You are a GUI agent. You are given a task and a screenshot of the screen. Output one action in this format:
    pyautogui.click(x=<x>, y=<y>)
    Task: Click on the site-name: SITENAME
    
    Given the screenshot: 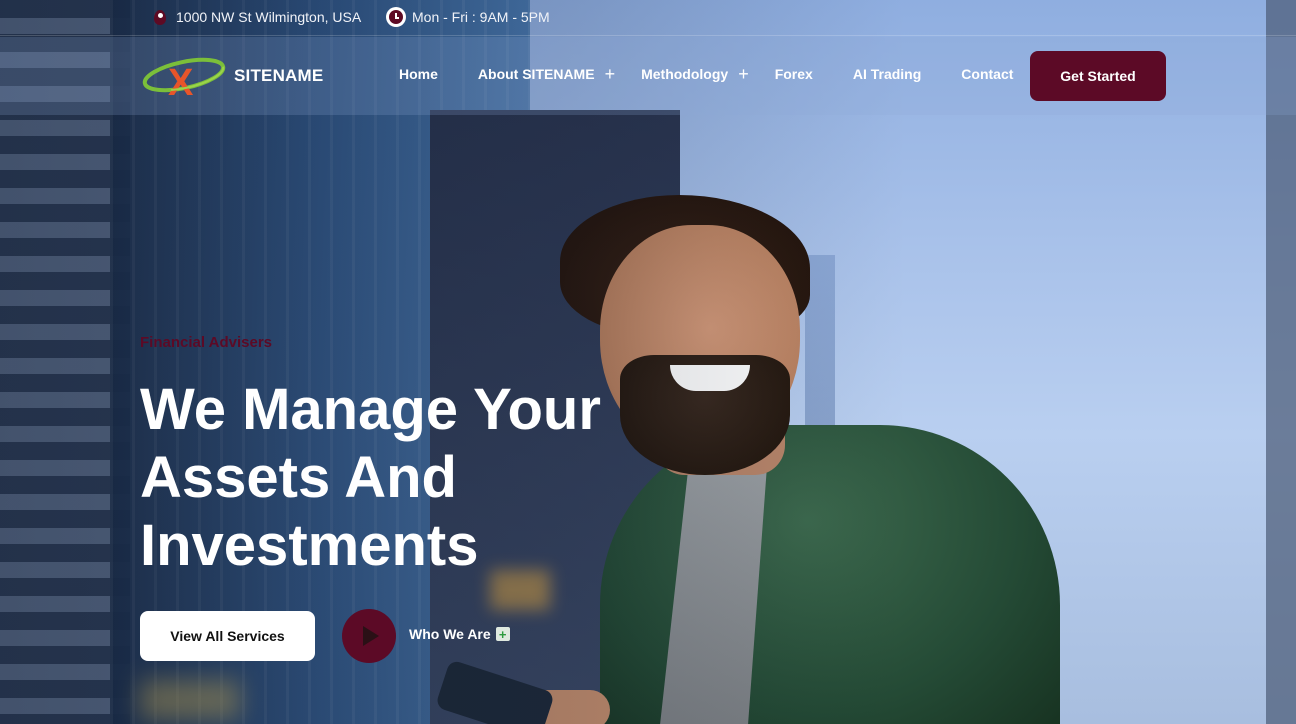 What is the action you would take?
    pyautogui.click(x=279, y=75)
    